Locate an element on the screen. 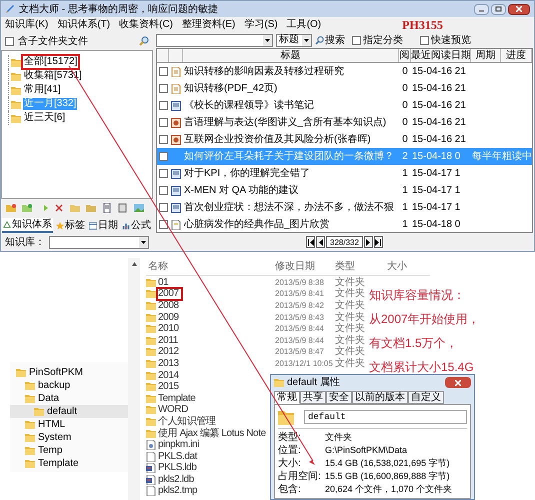  tab: 共享 is located at coordinates (313, 397).